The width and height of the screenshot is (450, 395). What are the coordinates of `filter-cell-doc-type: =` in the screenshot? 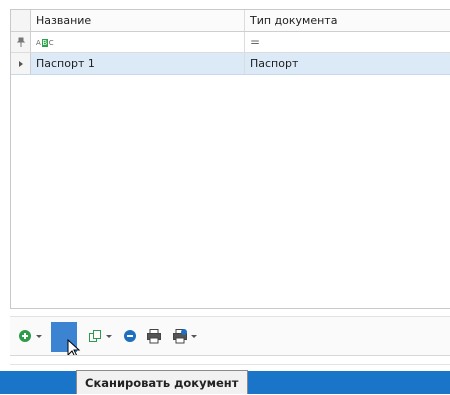 It's located at (347, 42).